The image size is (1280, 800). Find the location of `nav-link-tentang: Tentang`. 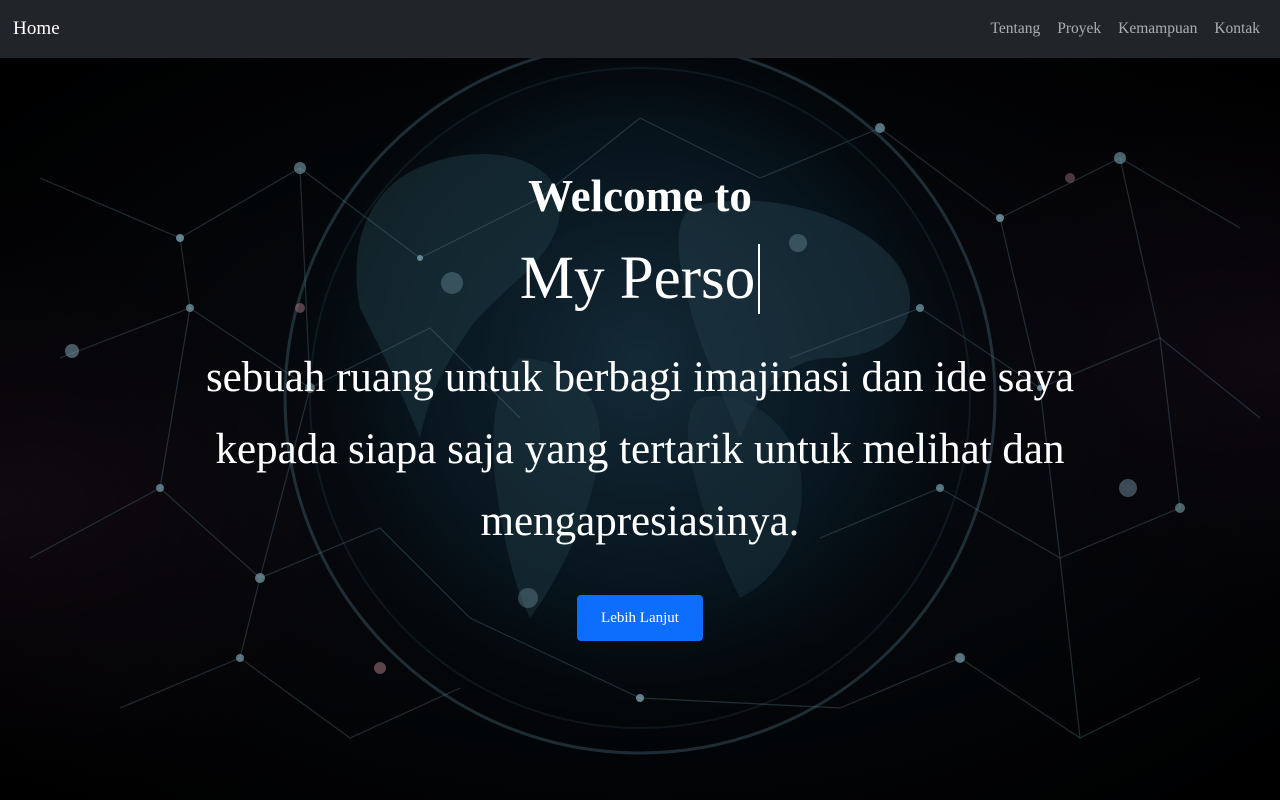

nav-link-tentang: Tentang is located at coordinates (1016, 29).